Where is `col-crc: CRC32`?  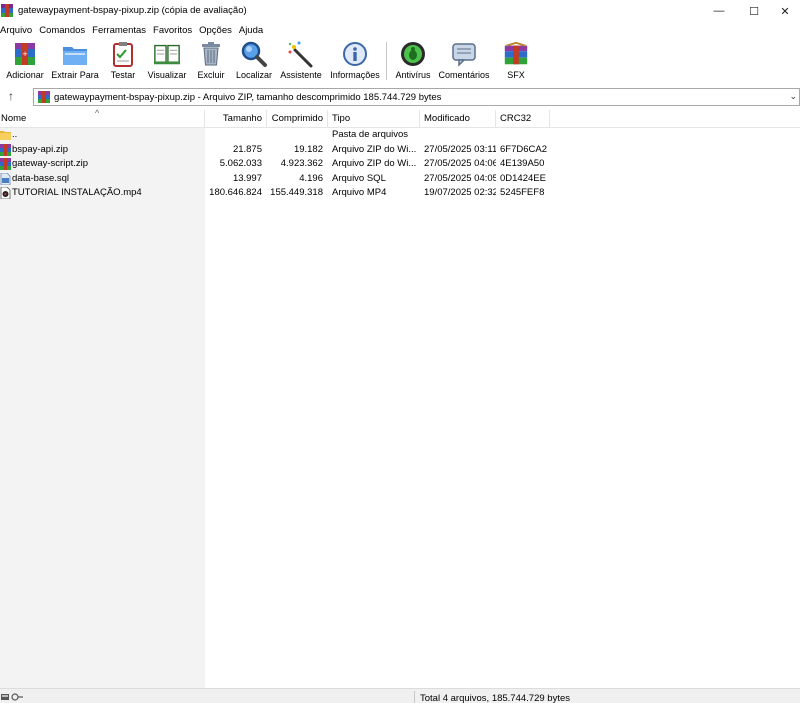 col-crc: CRC32 is located at coordinates (523, 119).